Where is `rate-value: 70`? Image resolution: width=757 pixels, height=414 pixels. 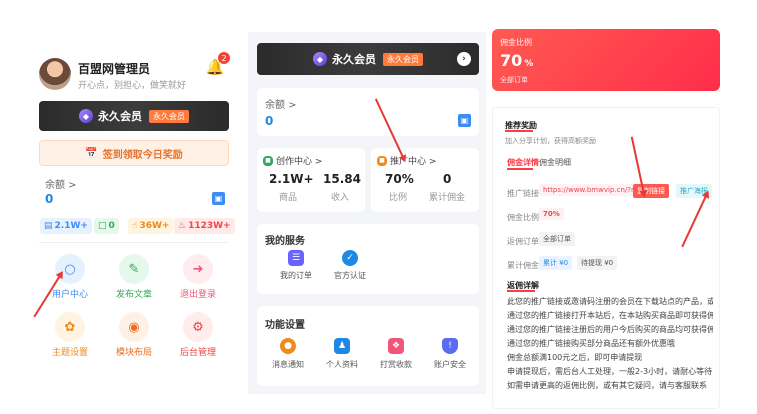
rate-value: 70 is located at coordinates (511, 60).